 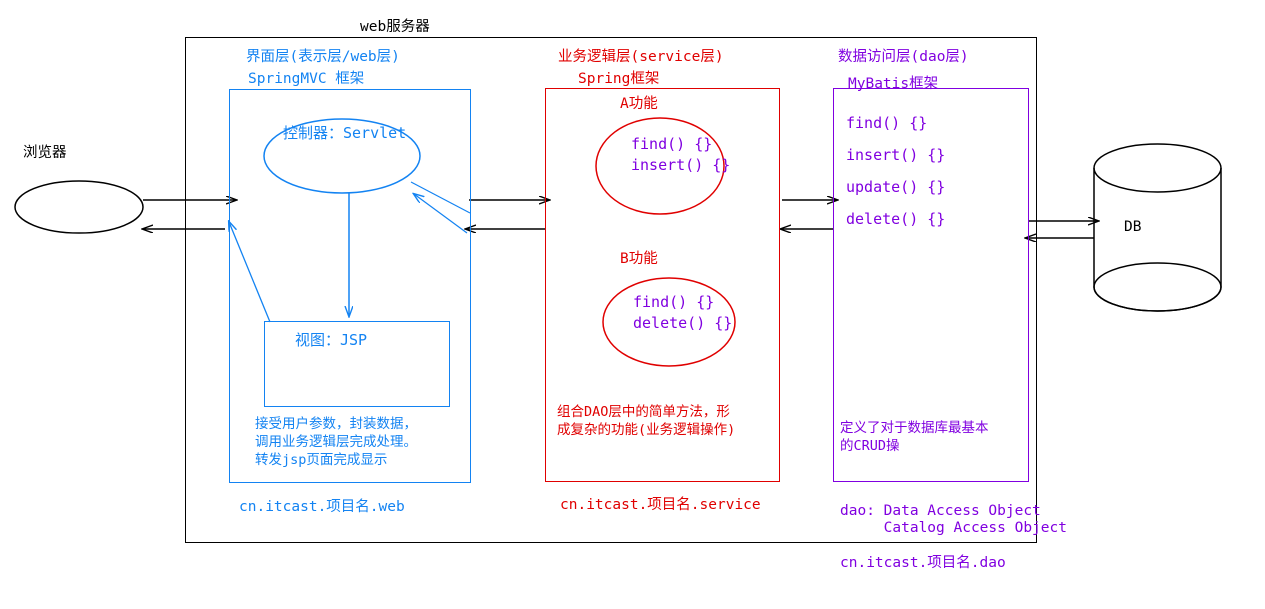 I want to click on web-layer-description-line-3: 转发jsp页面完成显示, so click(x=321, y=460).